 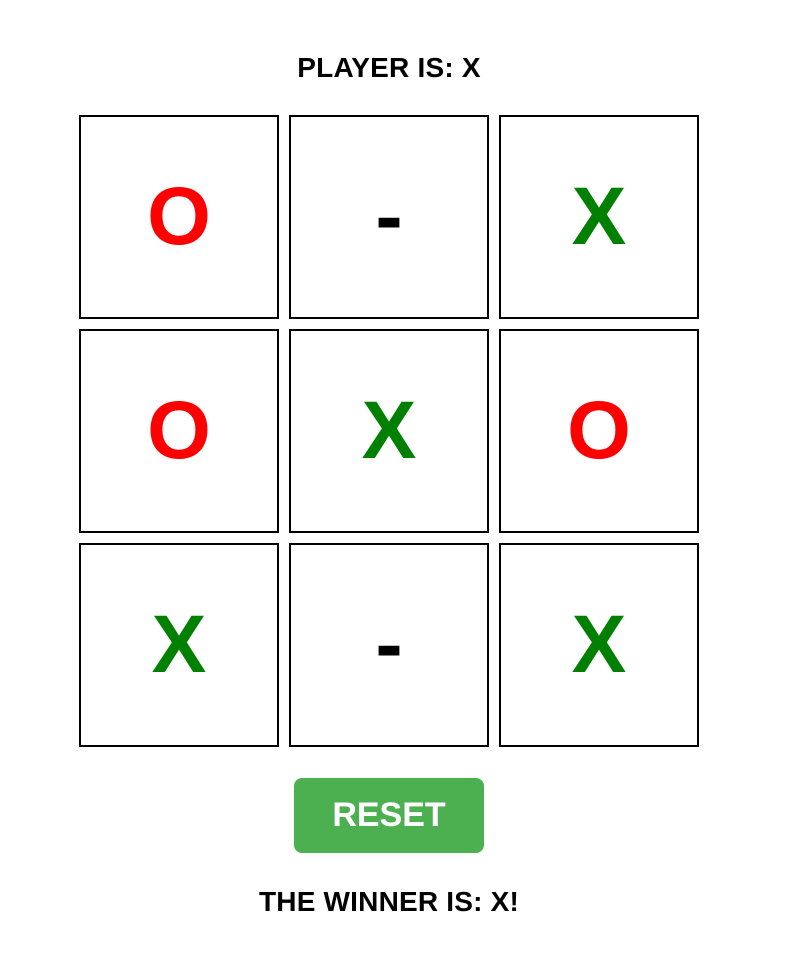 I want to click on board-cell-2: -, so click(x=389, y=217).